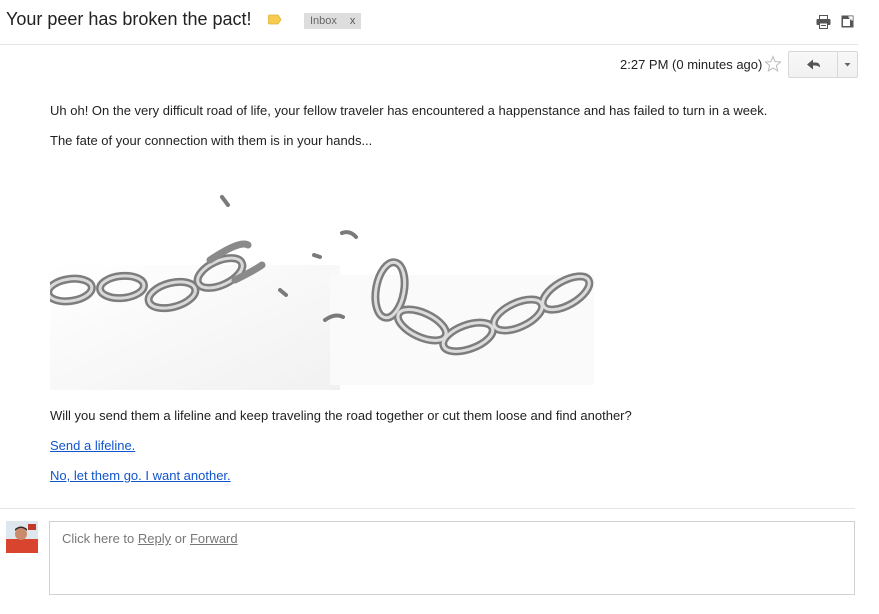 The width and height of the screenshot is (879, 614). I want to click on message-timestamp: 2:27 PM (0 minutes ago), so click(691, 64).